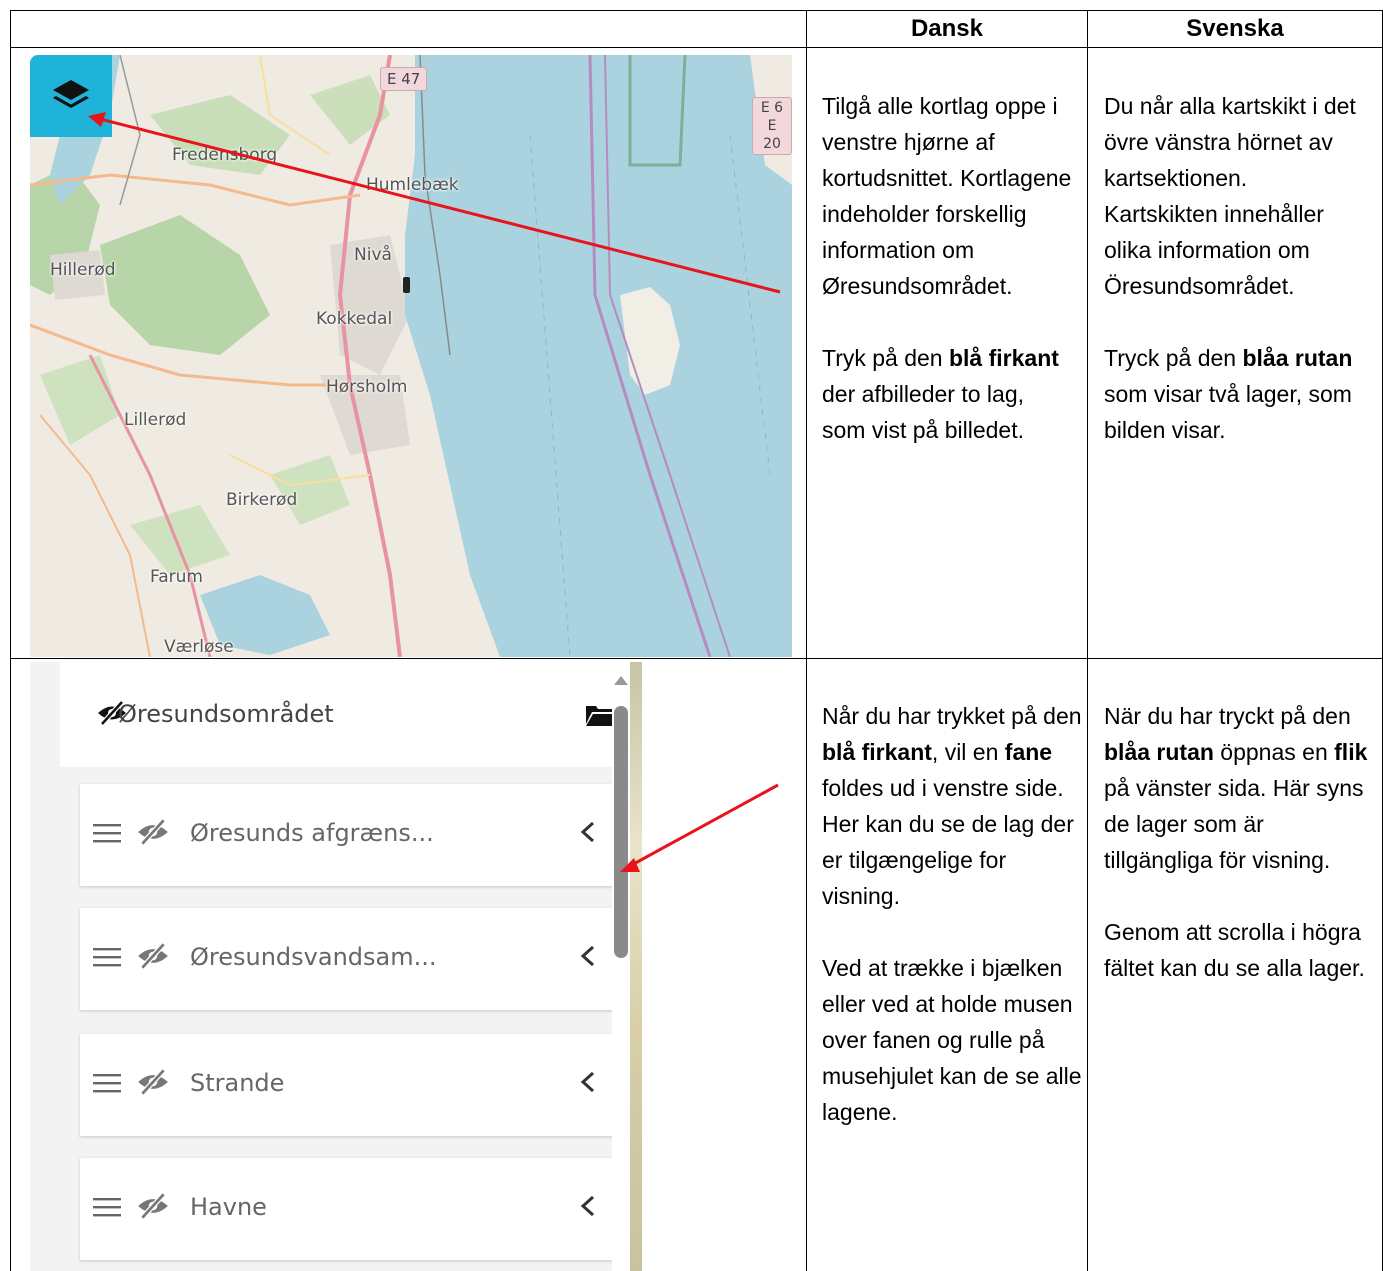 The image size is (1383, 1271). What do you see at coordinates (696, 658) in the screenshot?
I see `table-row-divider` at bounding box center [696, 658].